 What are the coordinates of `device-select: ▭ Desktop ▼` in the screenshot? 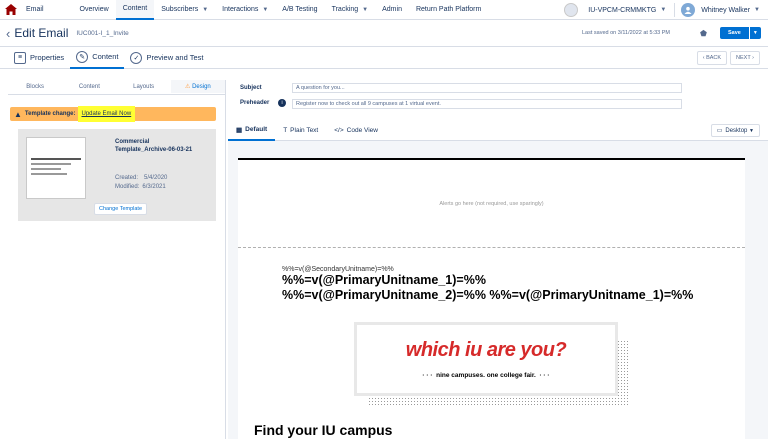 It's located at (735, 130).